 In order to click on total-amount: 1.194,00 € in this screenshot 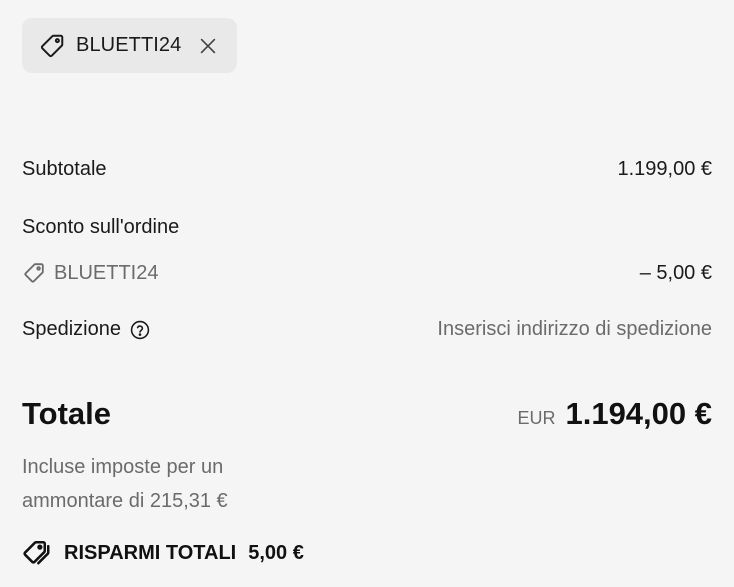, I will do `click(638, 413)`.